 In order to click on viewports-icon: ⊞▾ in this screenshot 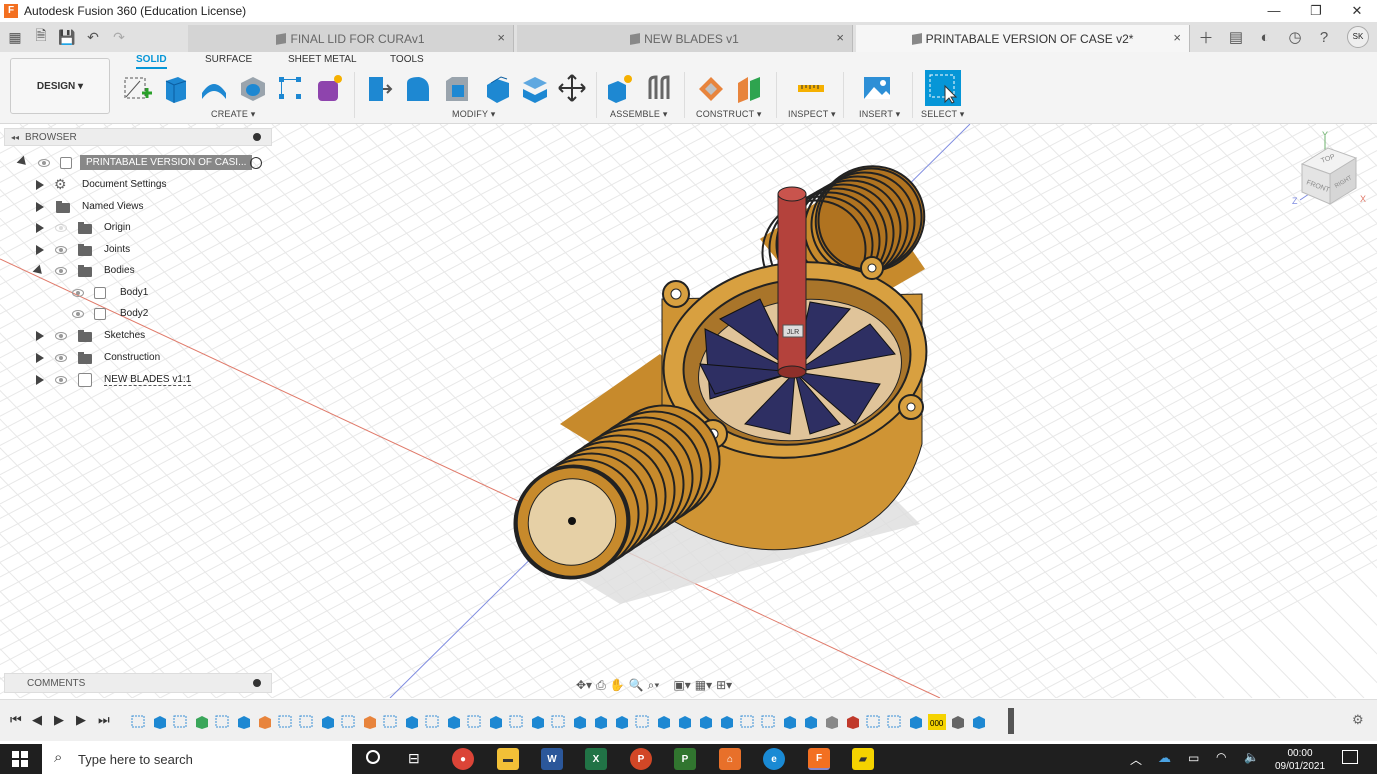, I will do `click(724, 685)`.